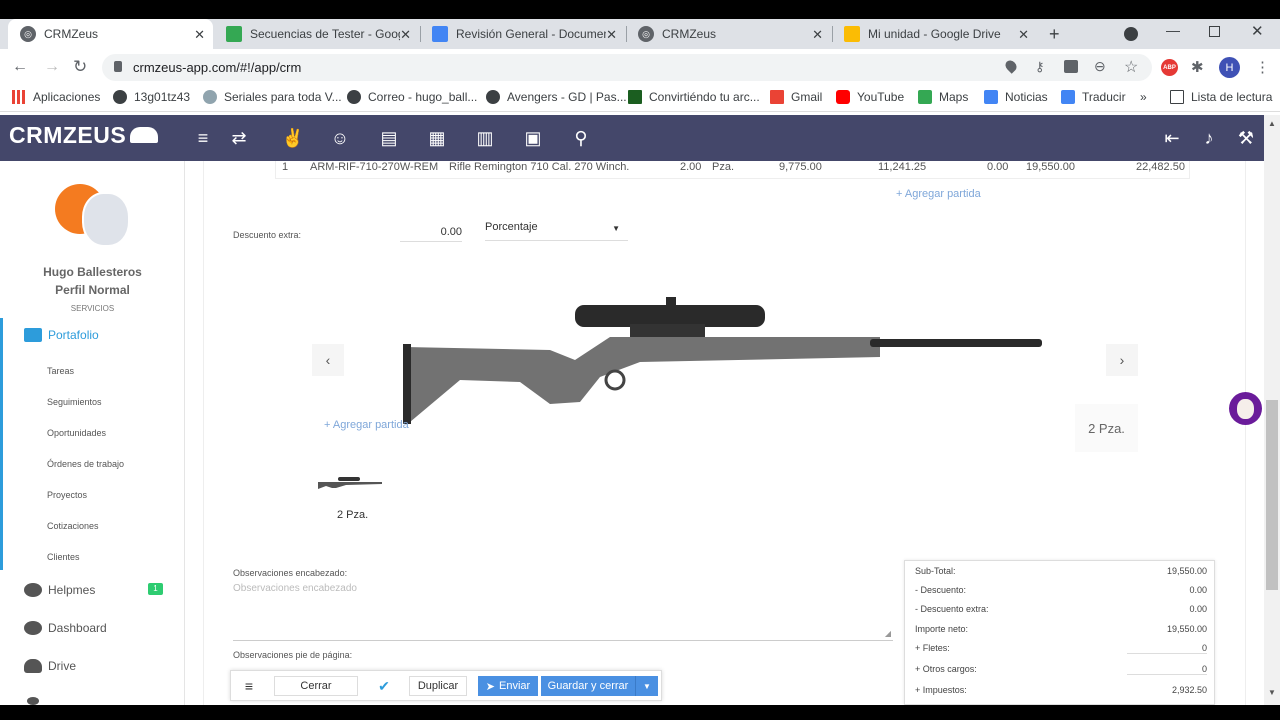 This screenshot has width=1280, height=720. I want to click on document-icon: ▤, so click(389, 138).